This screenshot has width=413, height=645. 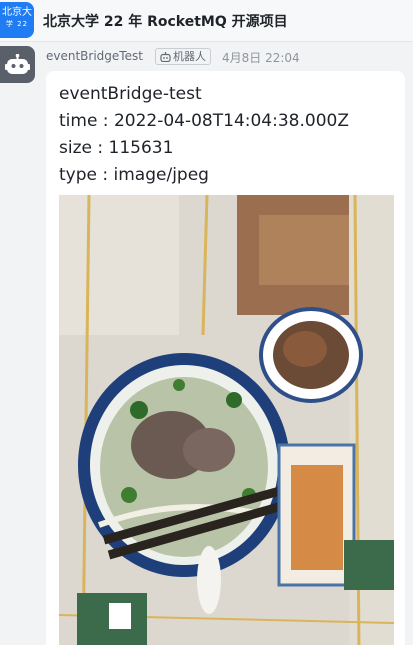 I want to click on message-time: 4月8日 22:04, so click(x=261, y=58).